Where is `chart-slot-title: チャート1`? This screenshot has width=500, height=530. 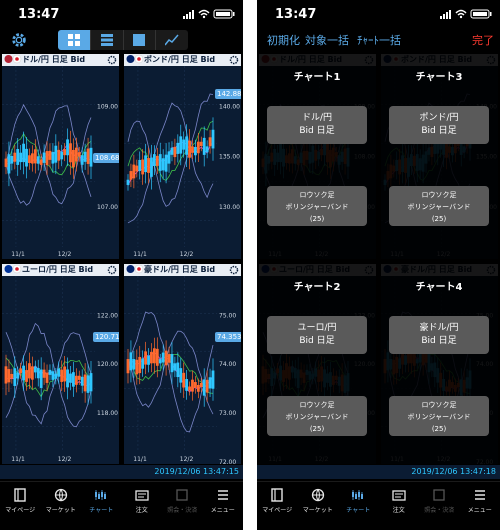
chart-slot-title: チャート1 is located at coordinates (317, 77).